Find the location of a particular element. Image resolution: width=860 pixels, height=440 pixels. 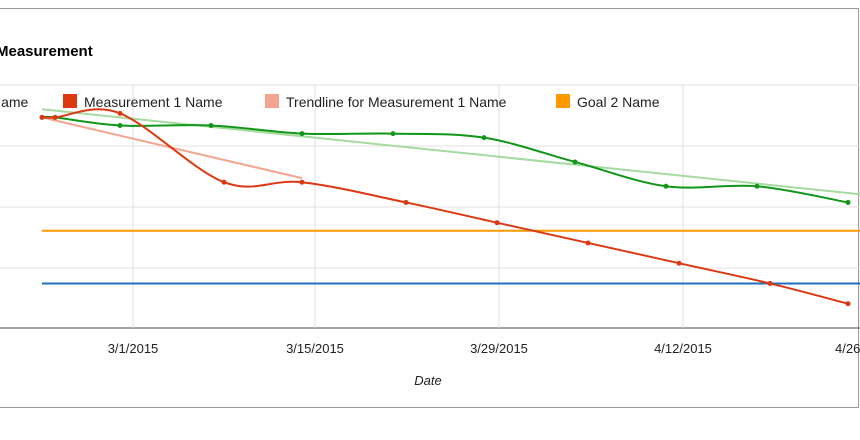

x-tick-label: 3/1/2015 is located at coordinates (133, 348).